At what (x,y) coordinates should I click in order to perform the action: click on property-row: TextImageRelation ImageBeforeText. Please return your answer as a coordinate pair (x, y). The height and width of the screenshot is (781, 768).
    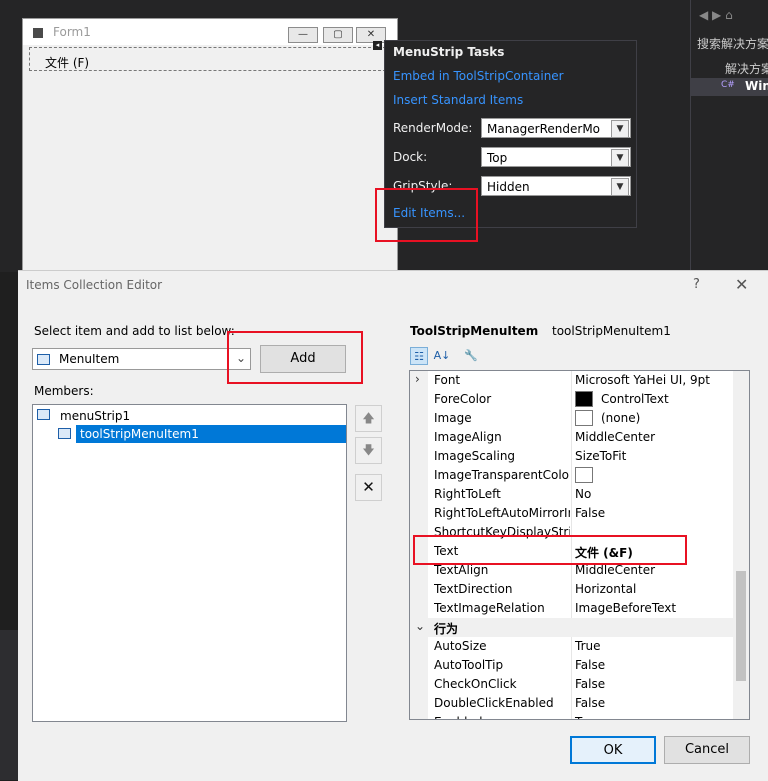
    Looking at the image, I should click on (572, 608).